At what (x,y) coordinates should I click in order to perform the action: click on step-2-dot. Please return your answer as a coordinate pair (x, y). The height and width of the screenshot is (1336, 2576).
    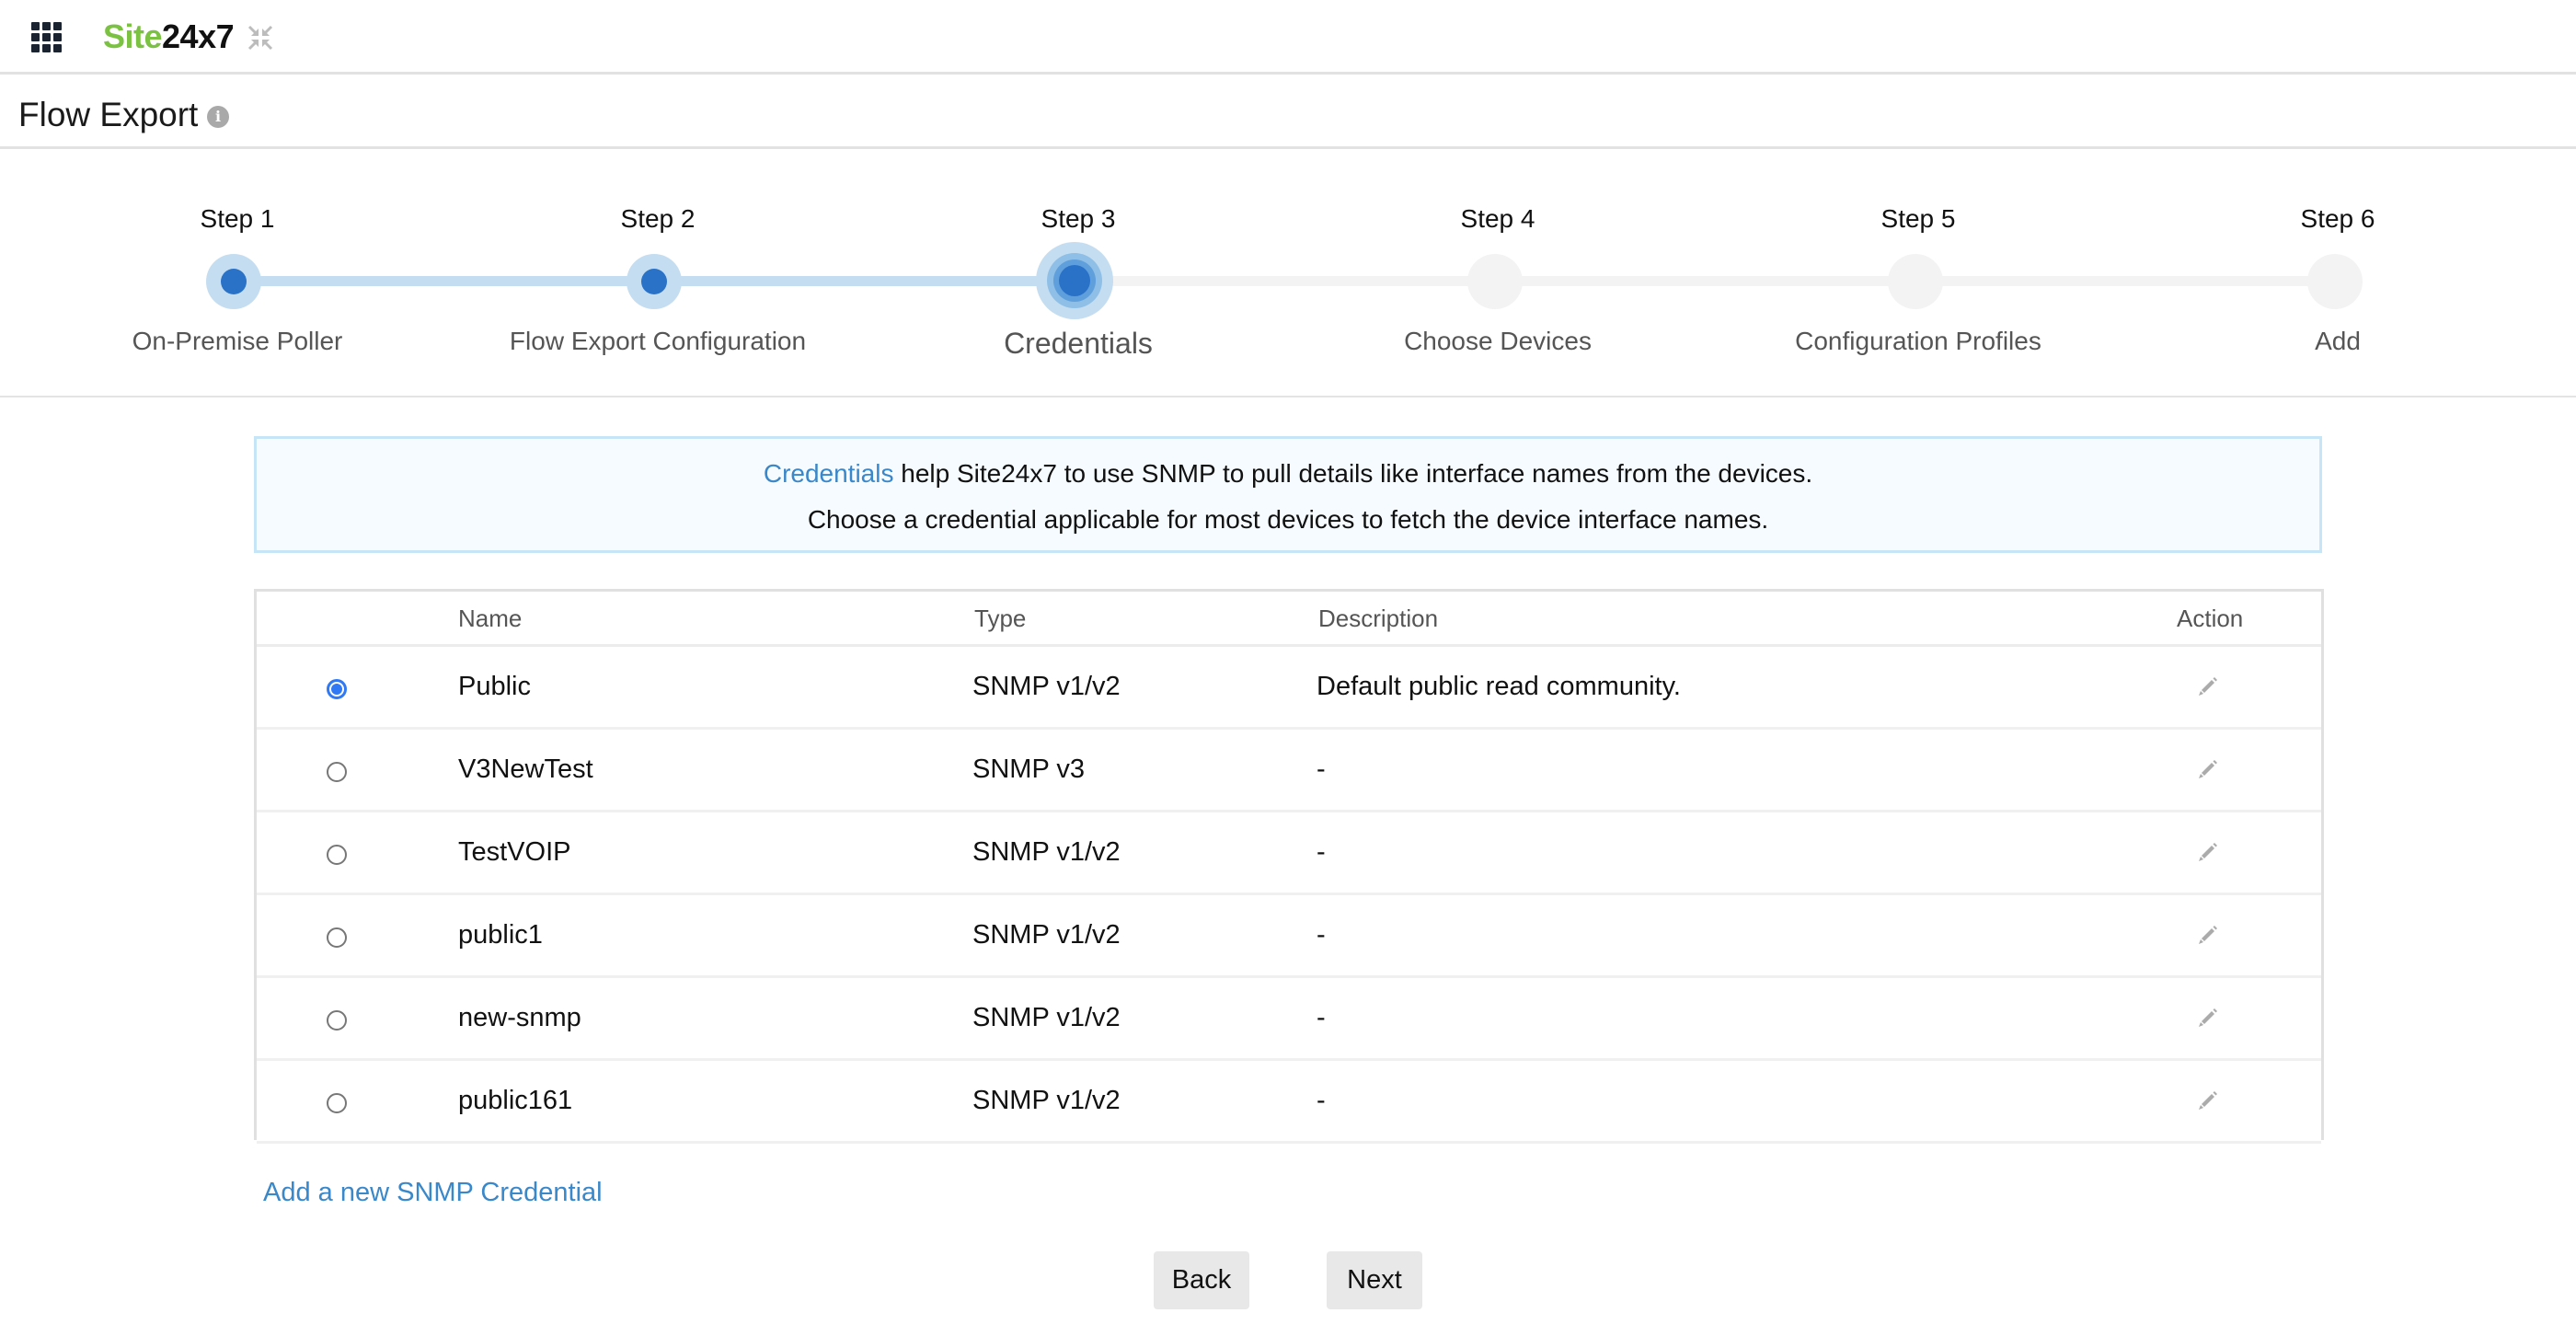
    Looking at the image, I should click on (654, 281).